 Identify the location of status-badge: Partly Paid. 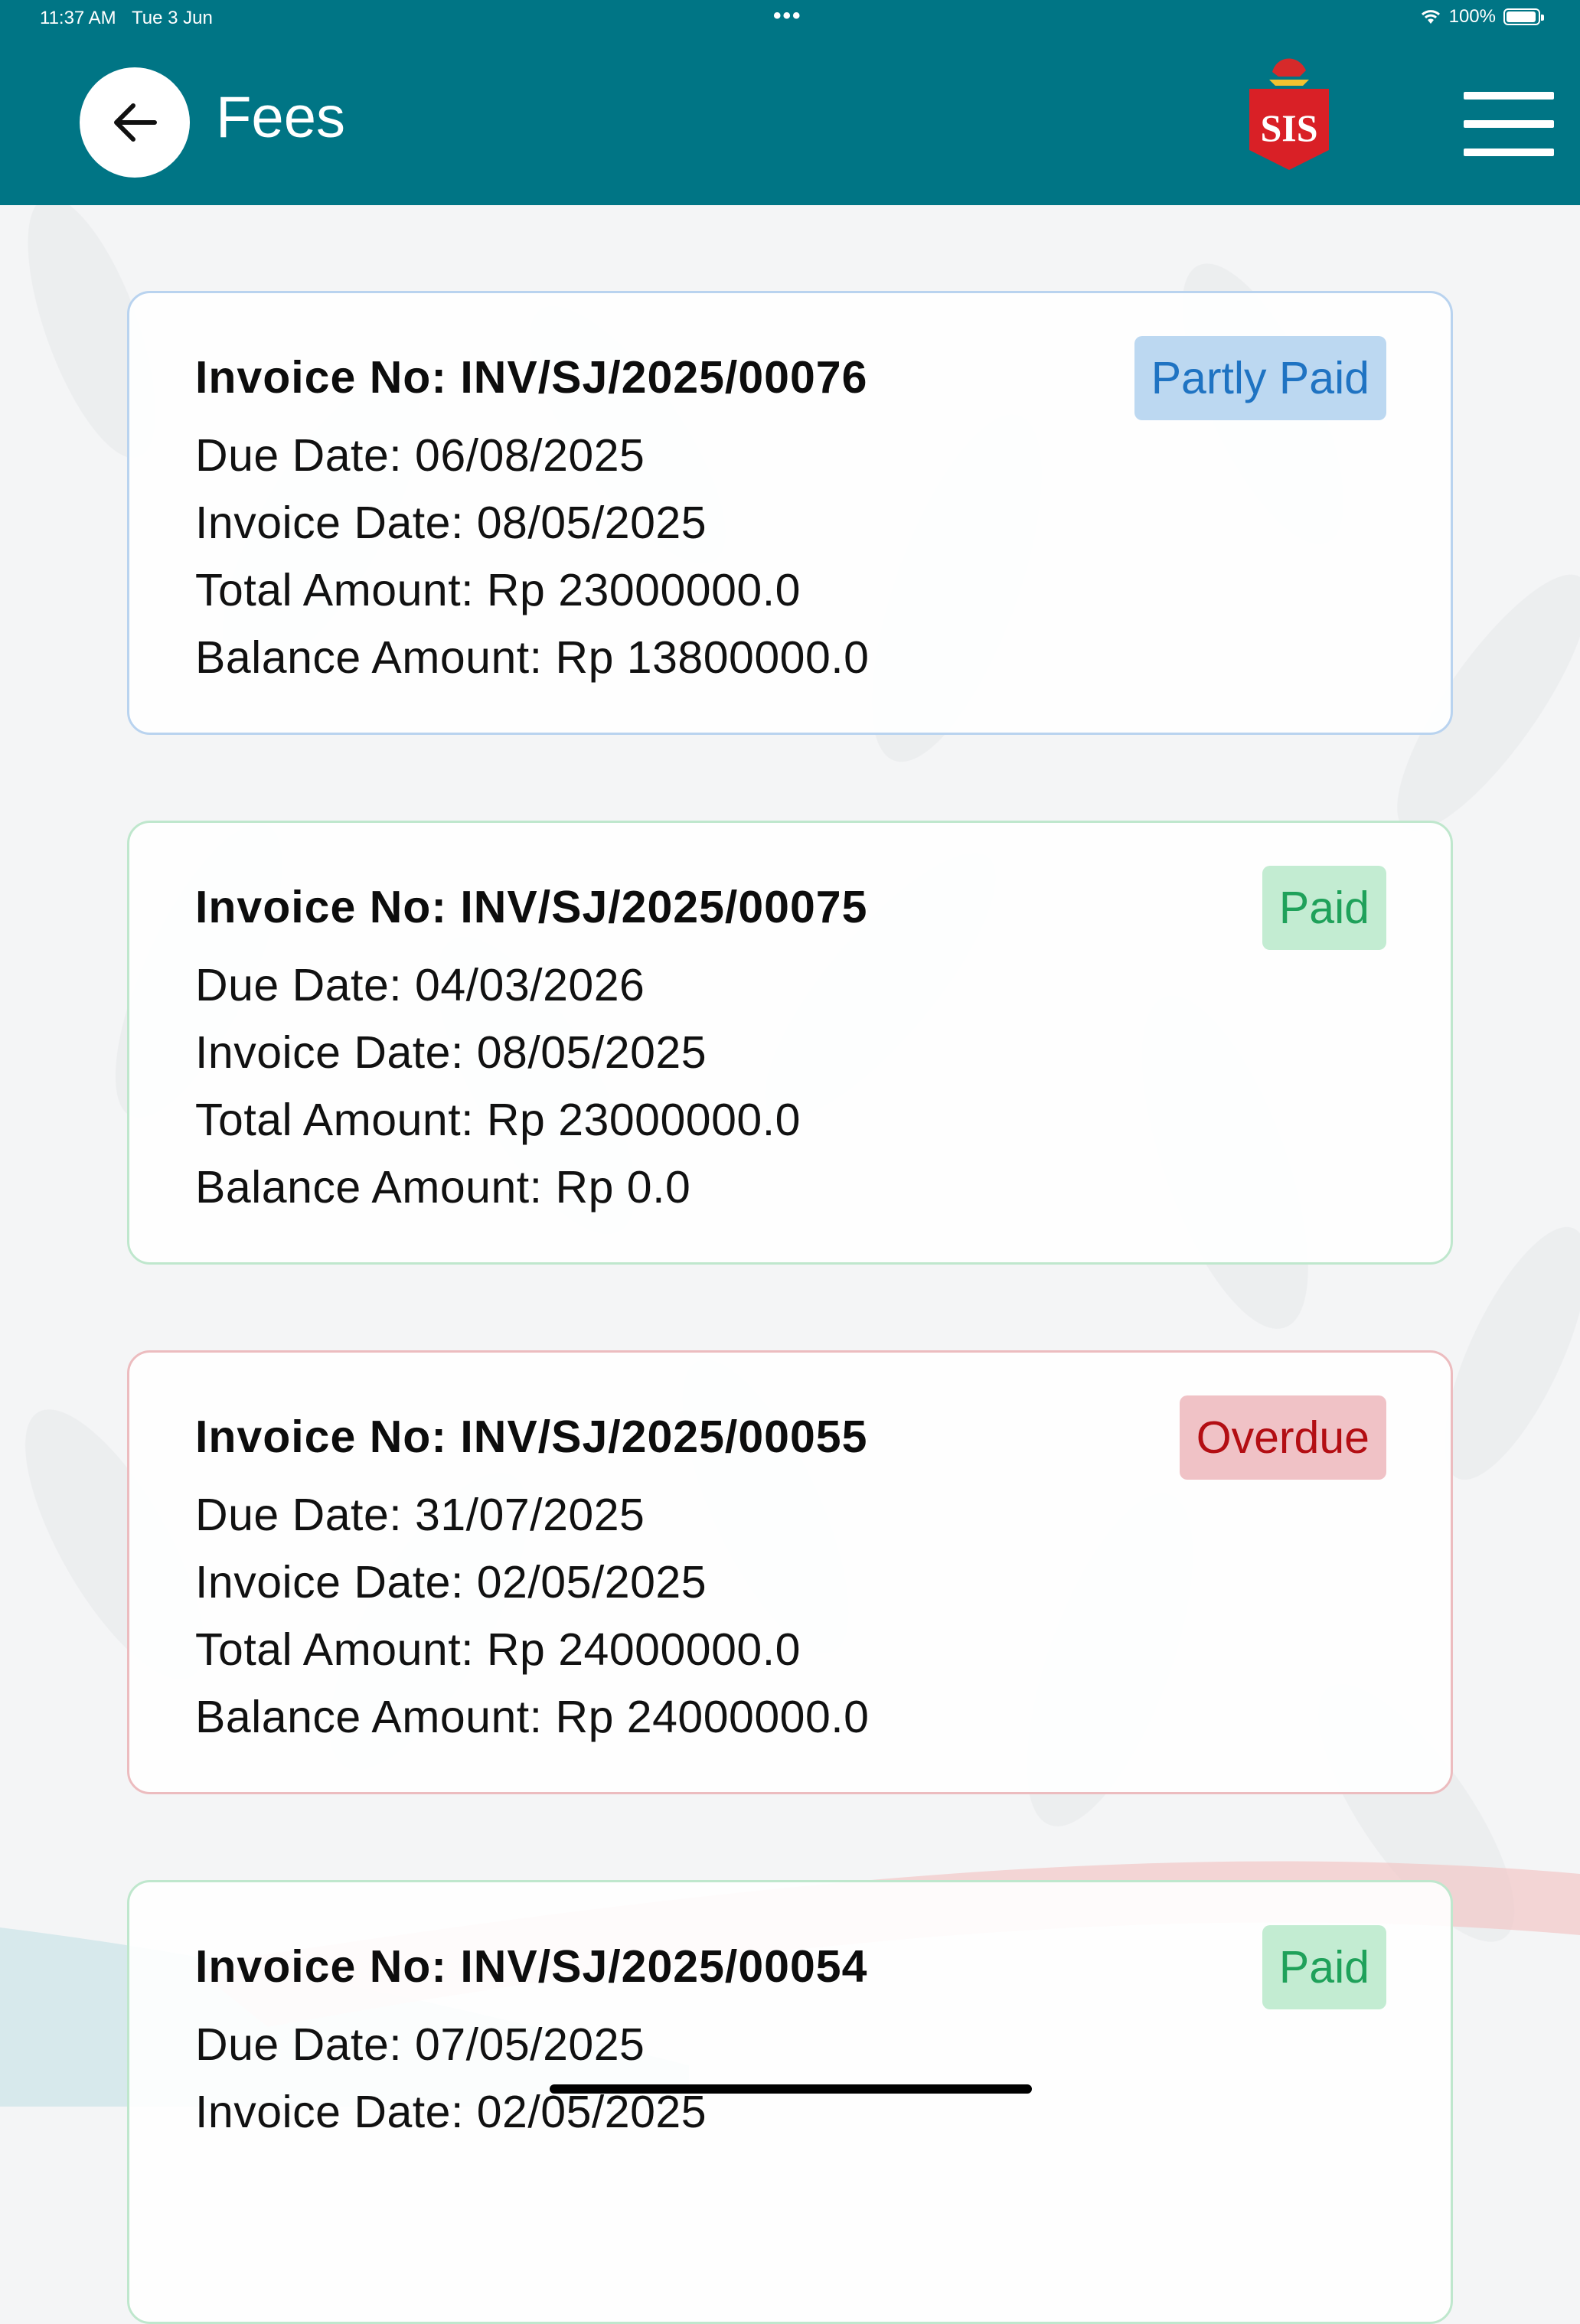
(1260, 378).